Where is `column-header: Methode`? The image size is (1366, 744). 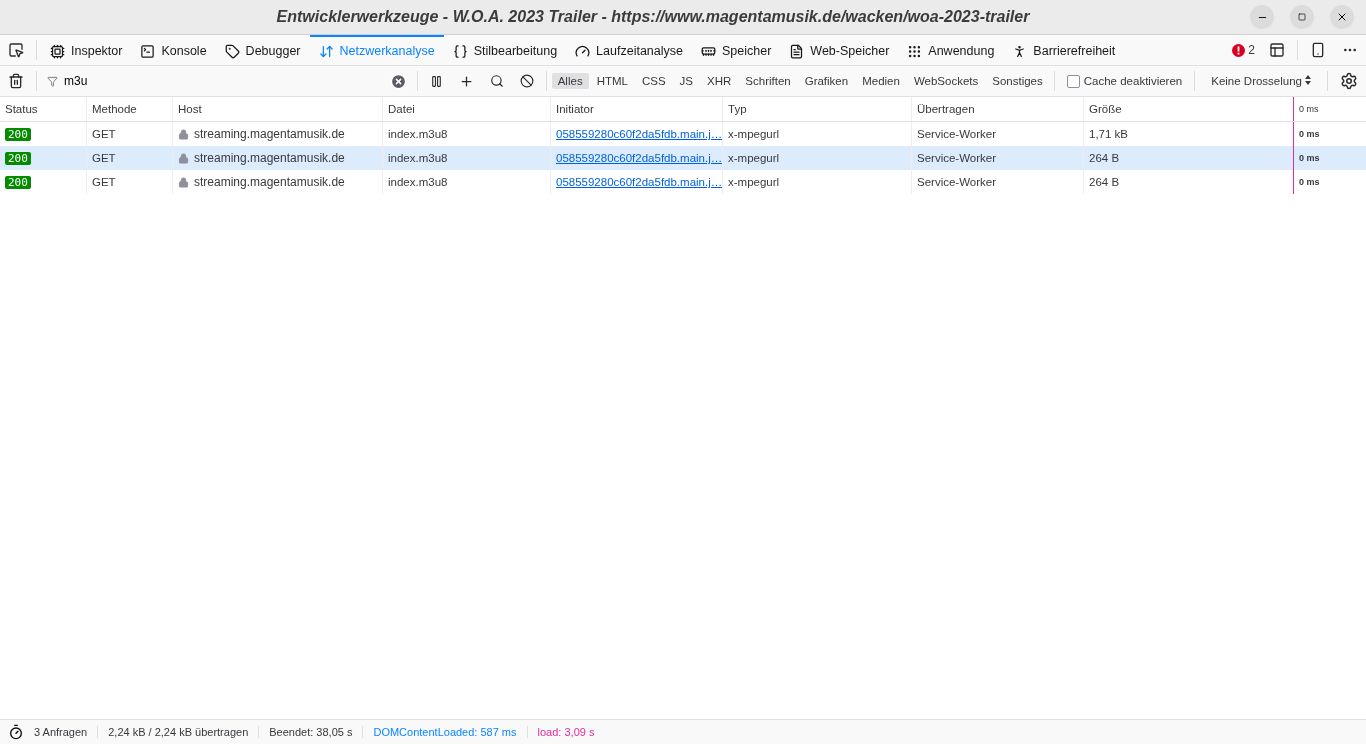
column-header: Methode is located at coordinates (129, 109).